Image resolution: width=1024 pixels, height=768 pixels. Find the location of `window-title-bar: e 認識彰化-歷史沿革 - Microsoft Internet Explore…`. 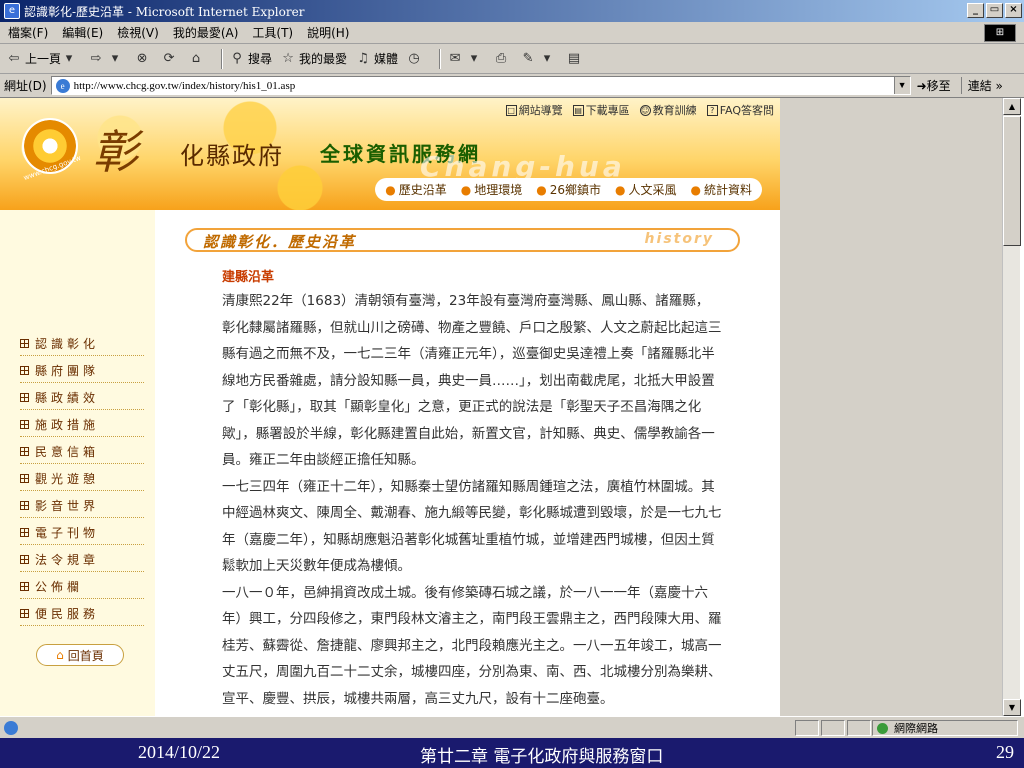

window-title-bar: e 認識彰化-歷史沿革 - Microsoft Internet Explore… is located at coordinates (512, 11).